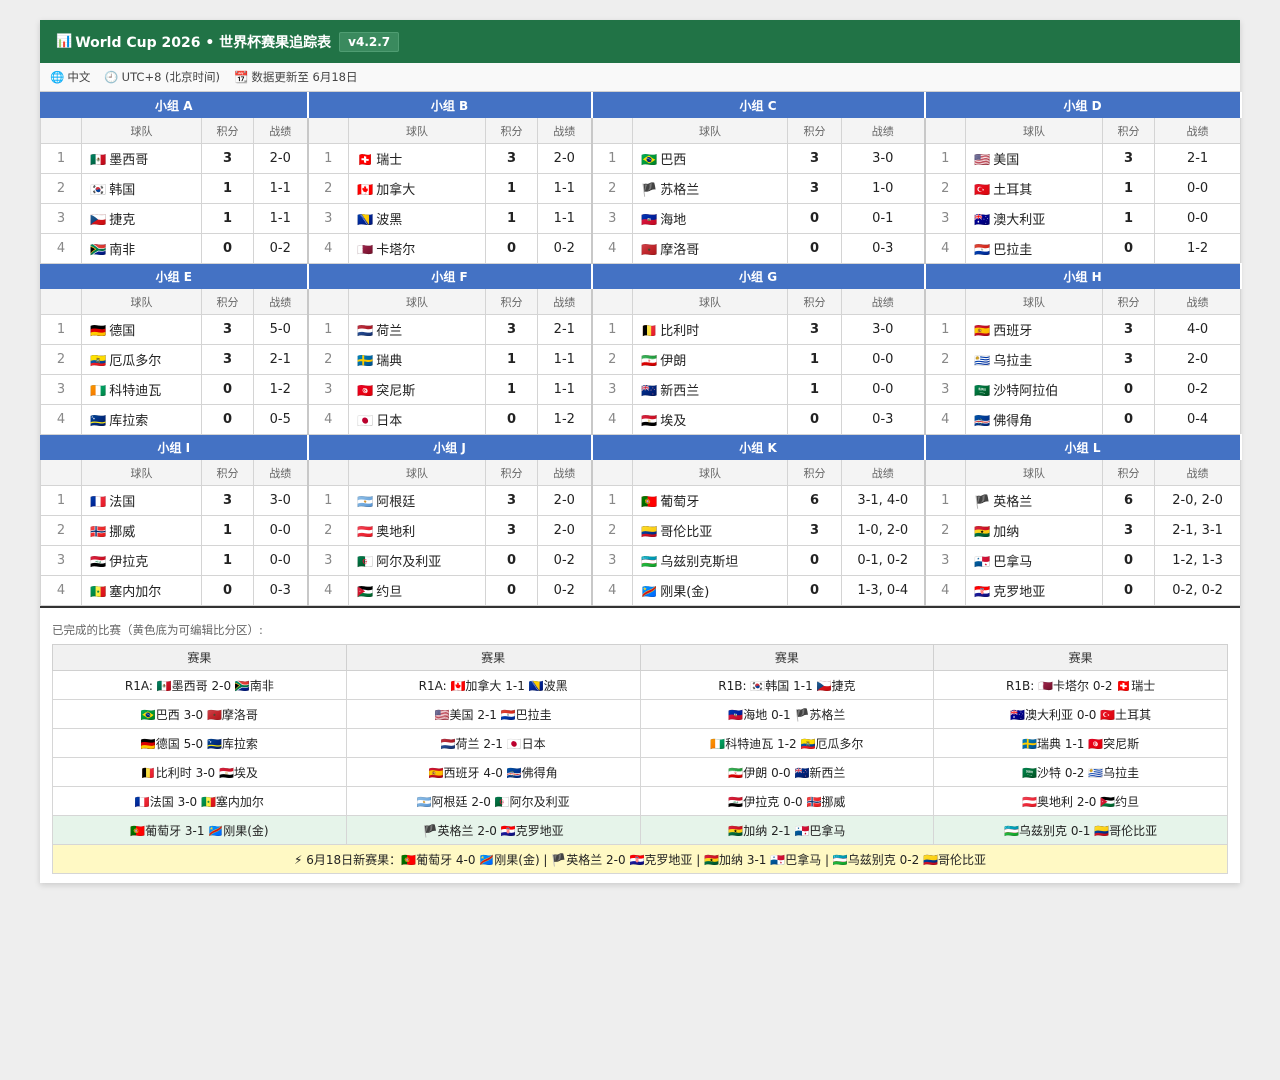  I want to click on match-result-cell: 🇫🇷法国 3-0 🇸🇳塞内加尔, so click(199, 801).